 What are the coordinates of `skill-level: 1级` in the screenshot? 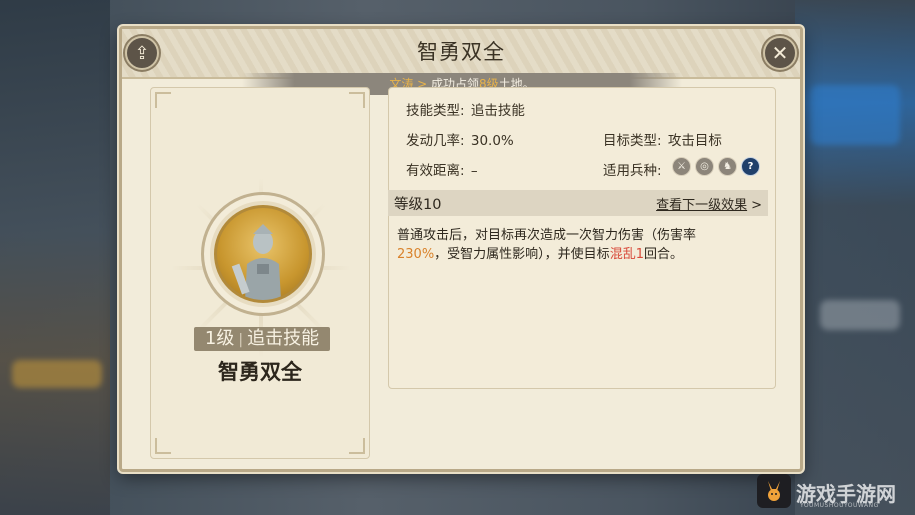 It's located at (219, 338).